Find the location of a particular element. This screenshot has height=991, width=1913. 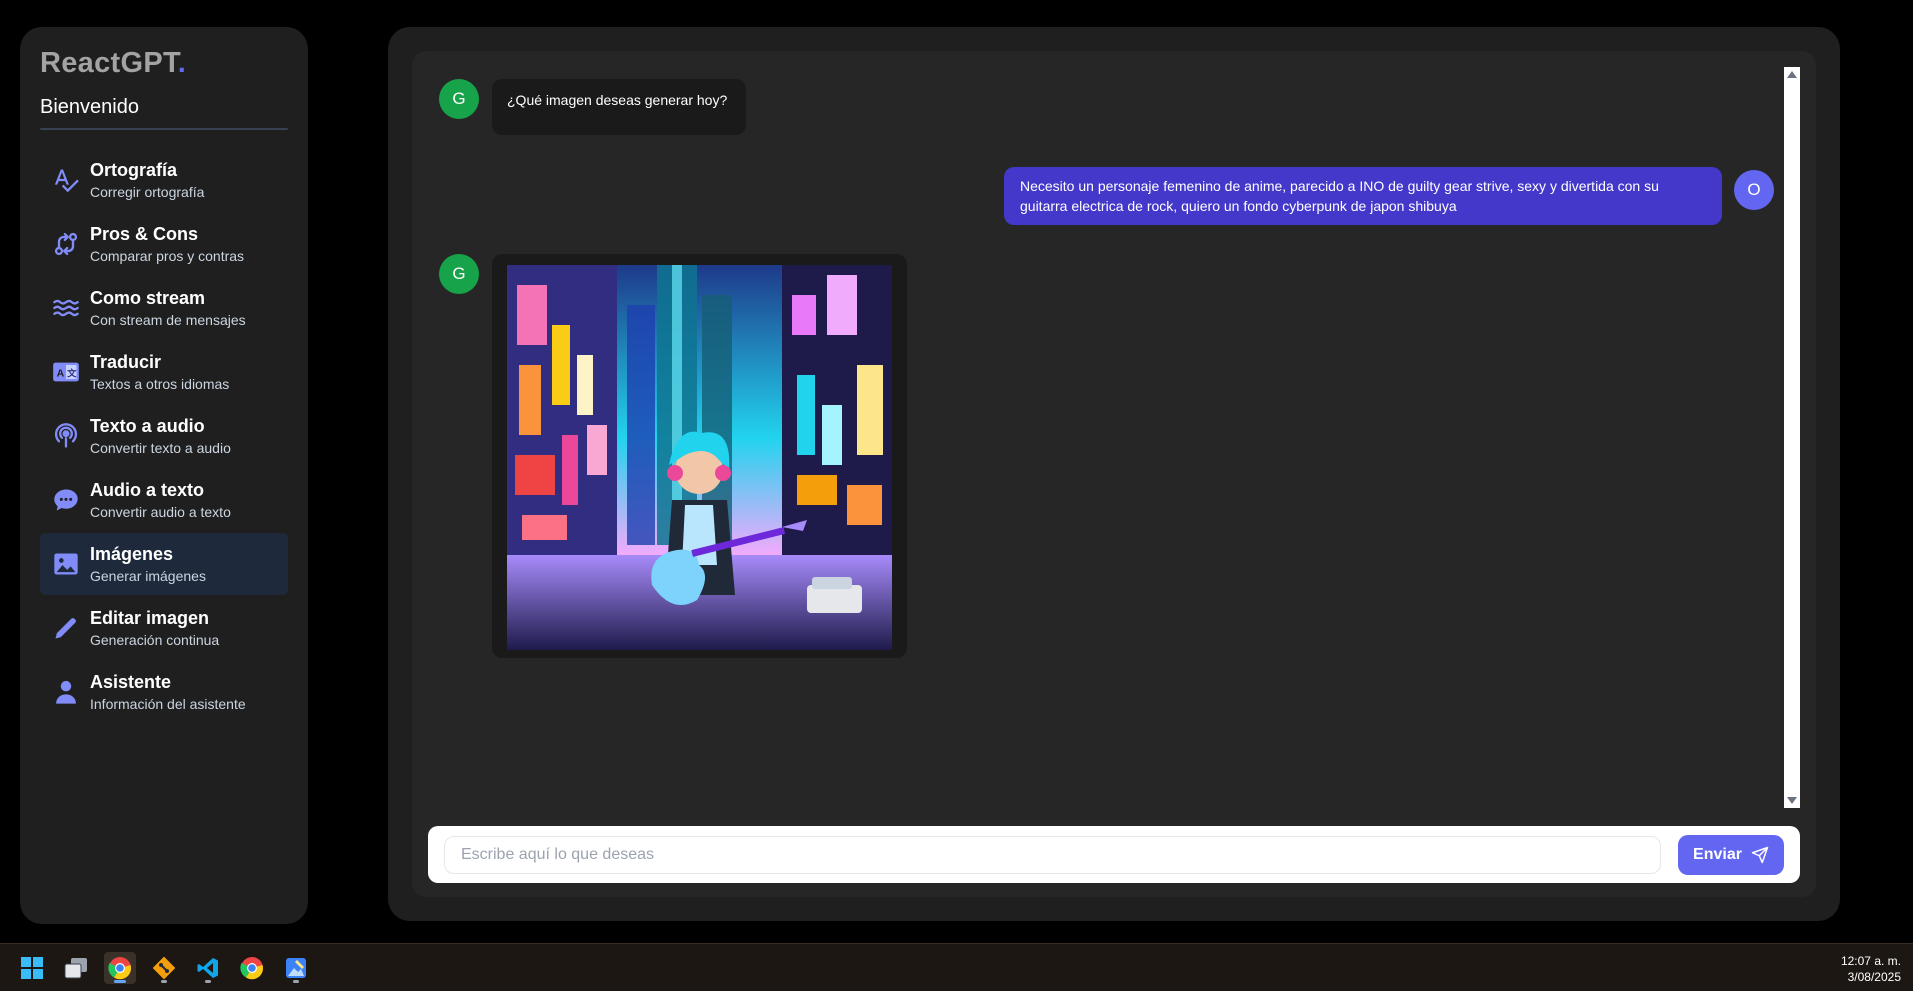

system-clock: 12:07 a. m. 3/08/2025 is located at coordinates (1871, 969).